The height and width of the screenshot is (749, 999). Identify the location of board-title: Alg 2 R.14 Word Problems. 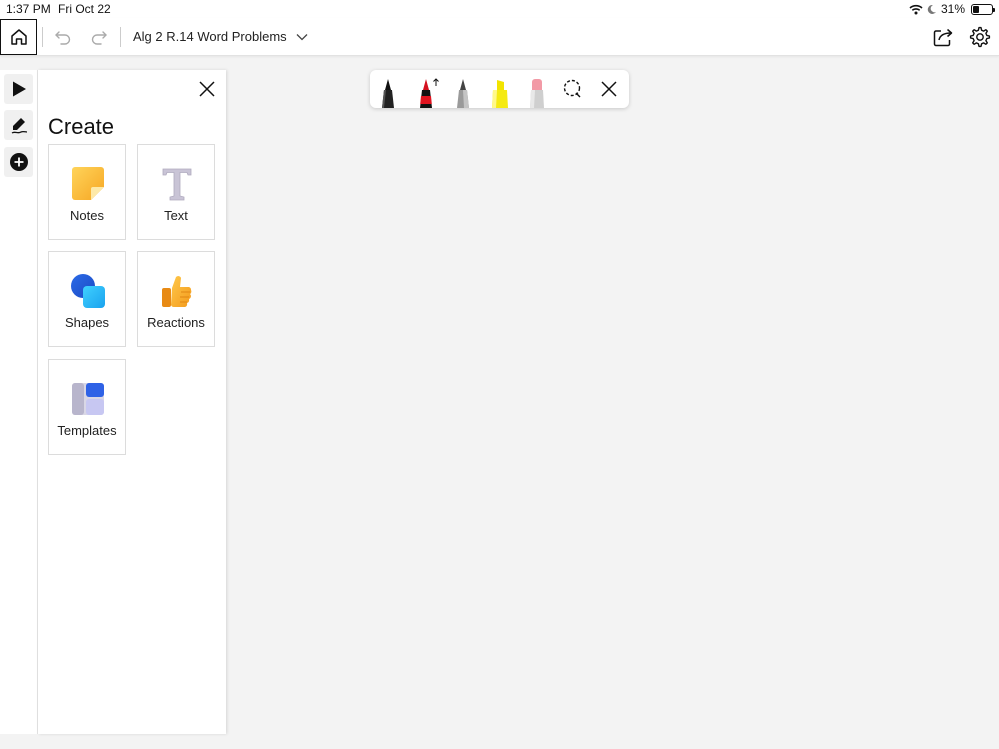
(210, 36).